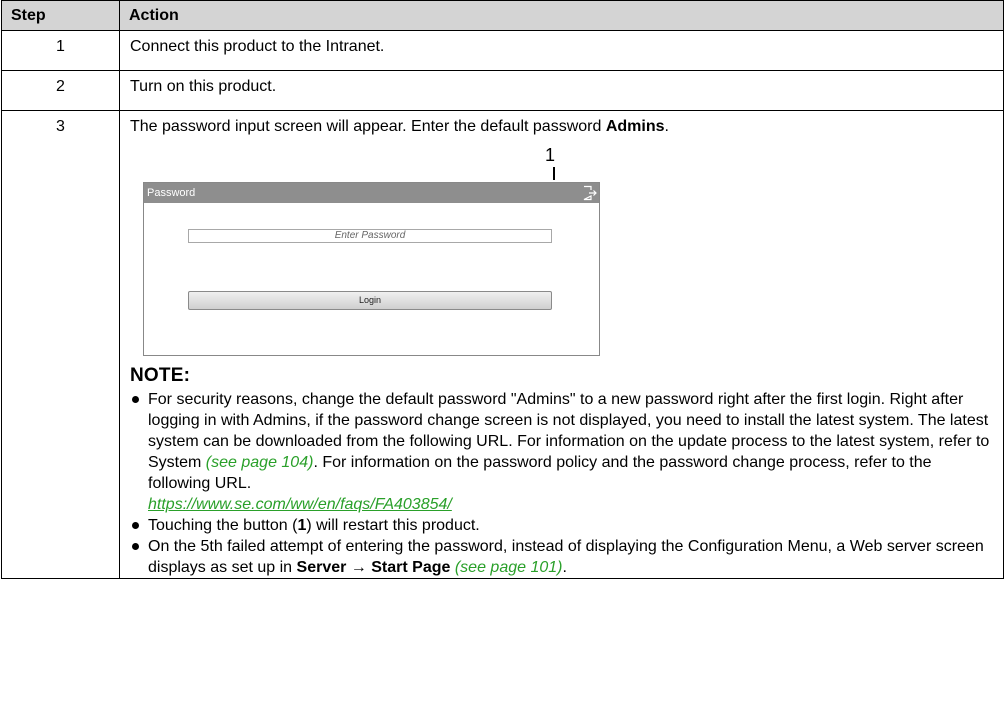 The width and height of the screenshot is (1005, 726). I want to click on window-title: Password, so click(171, 193).